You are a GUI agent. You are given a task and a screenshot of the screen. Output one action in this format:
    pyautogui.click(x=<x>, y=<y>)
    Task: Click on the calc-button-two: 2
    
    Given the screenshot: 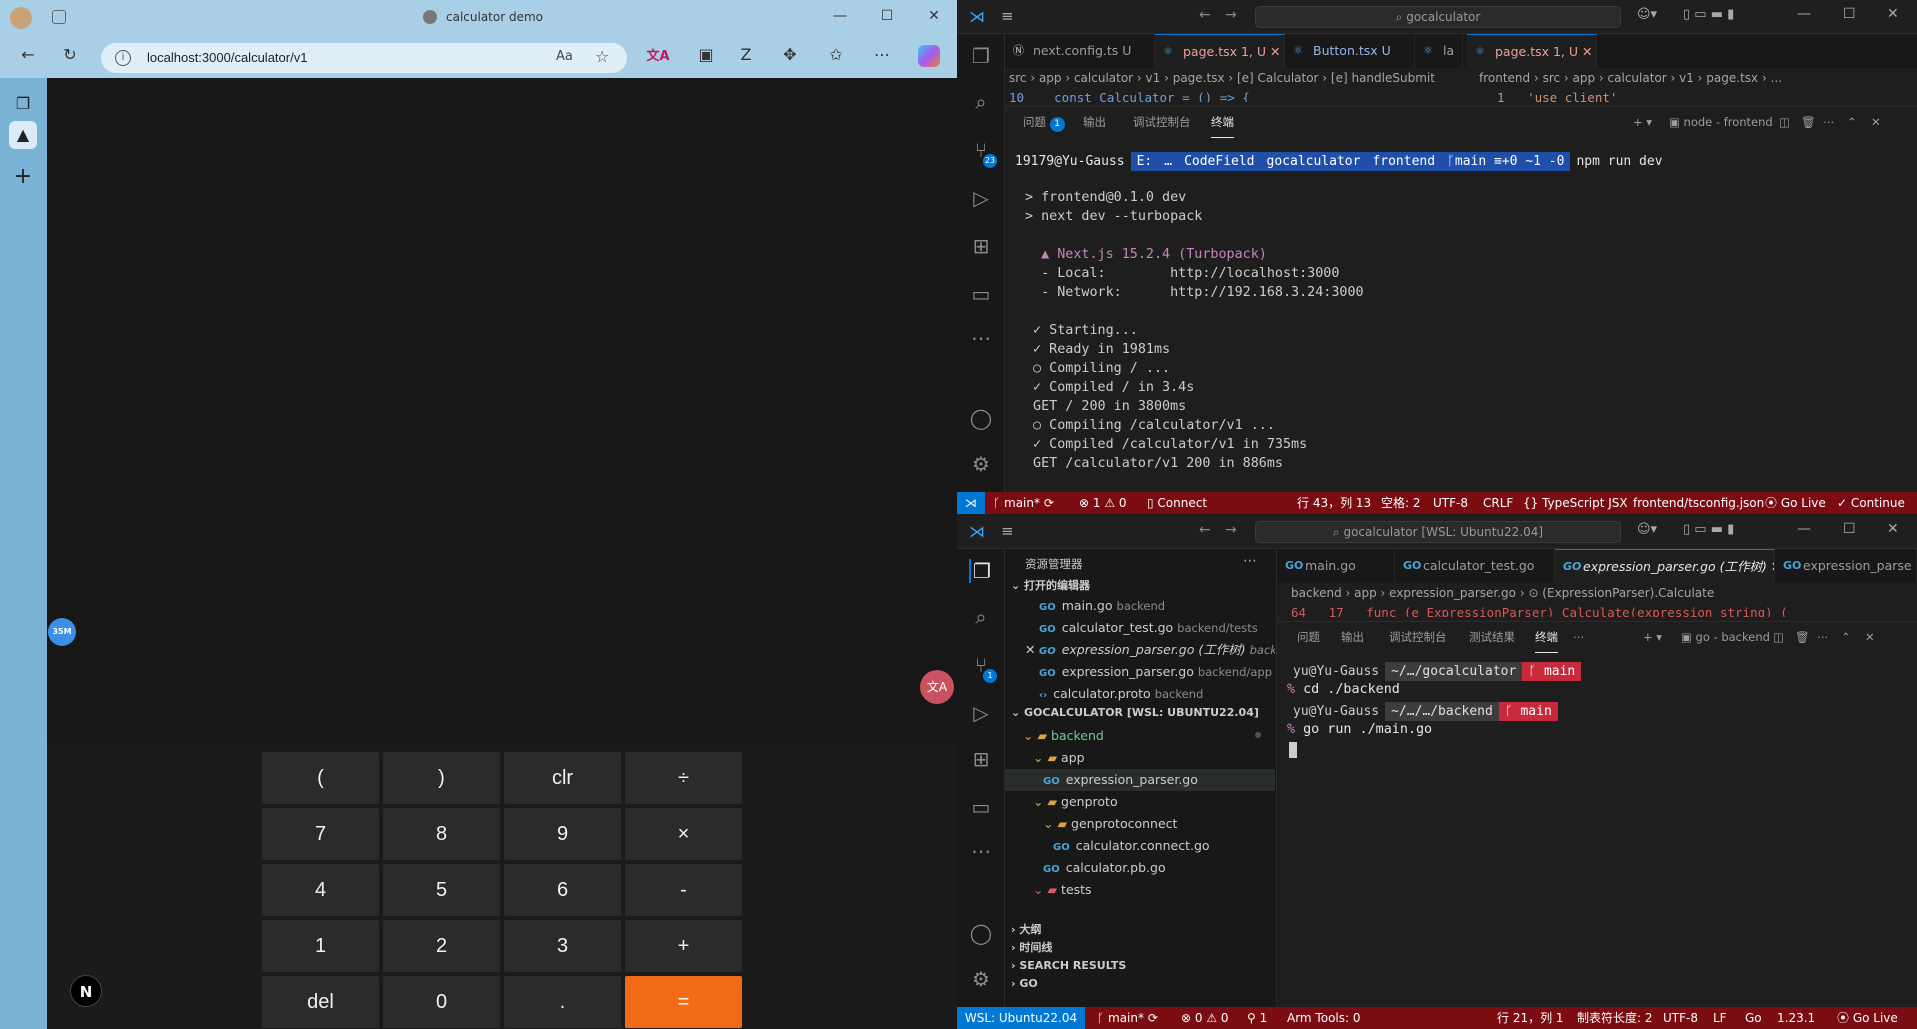 What is the action you would take?
    pyautogui.click(x=441, y=946)
    